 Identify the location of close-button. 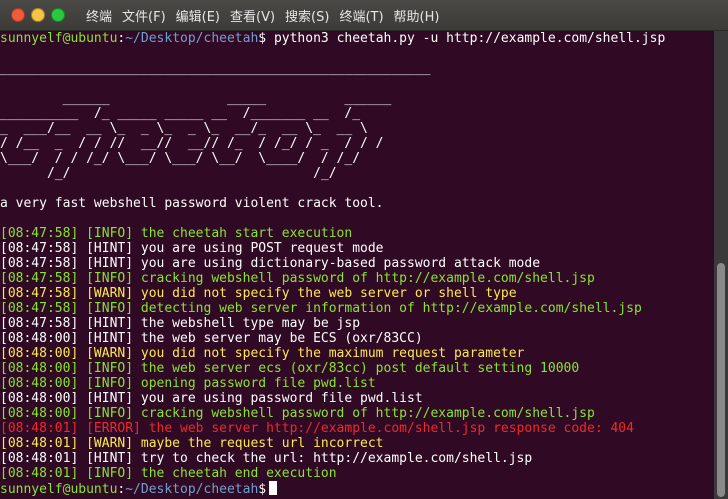
(18, 15).